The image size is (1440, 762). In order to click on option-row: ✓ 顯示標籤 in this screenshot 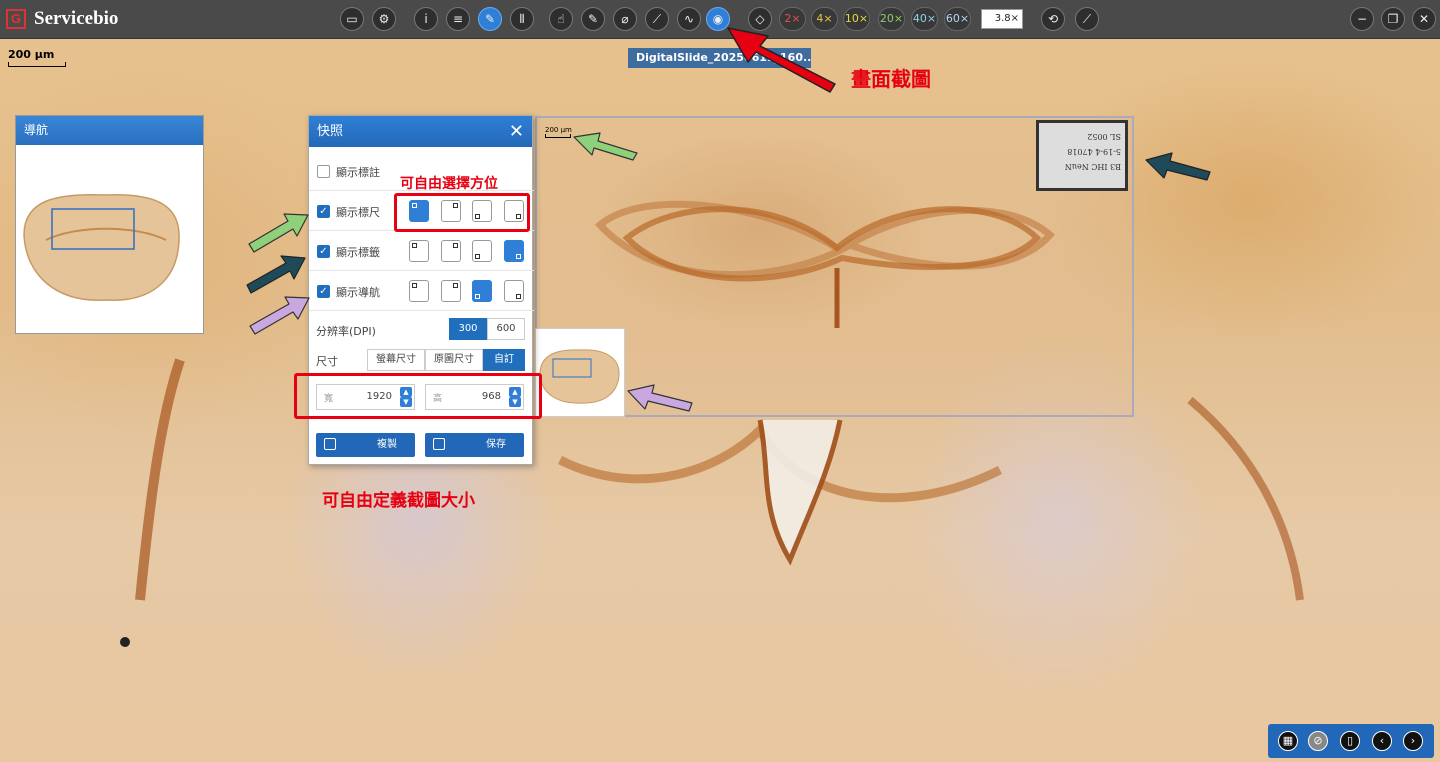, I will do `click(421, 252)`.